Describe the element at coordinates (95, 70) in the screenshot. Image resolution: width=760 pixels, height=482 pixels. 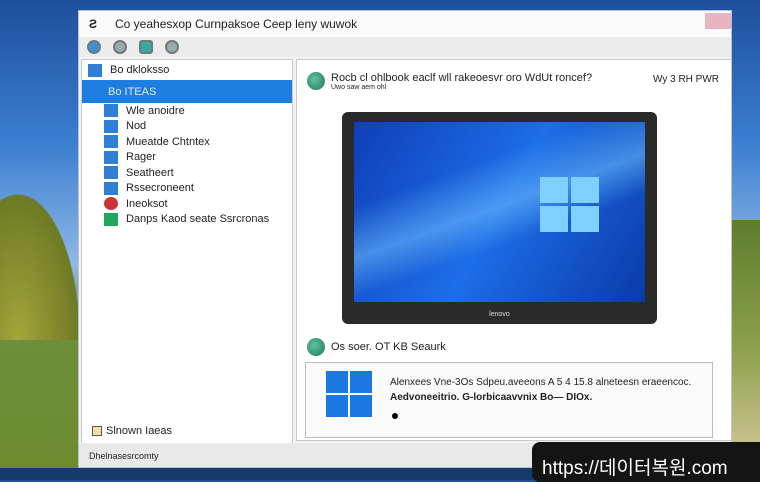
I see `folder-icon` at that location.